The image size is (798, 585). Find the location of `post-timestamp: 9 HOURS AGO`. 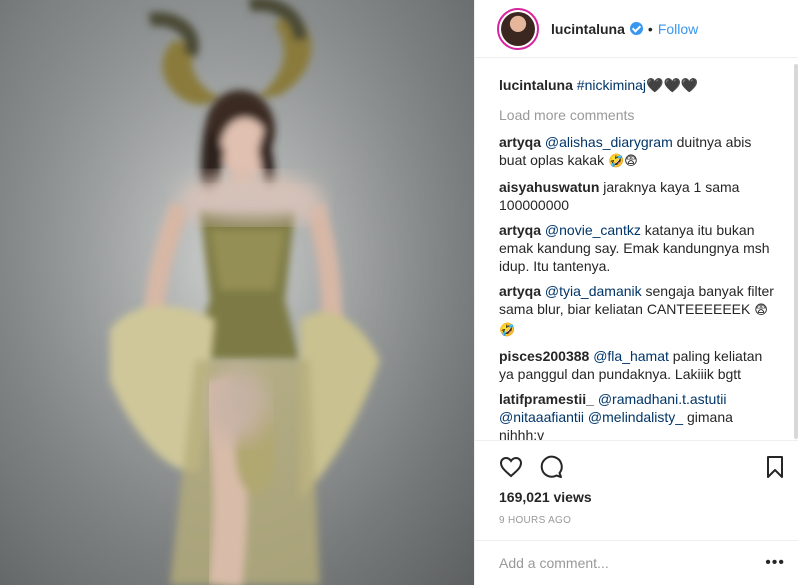

post-timestamp: 9 HOURS AGO is located at coordinates (535, 520).